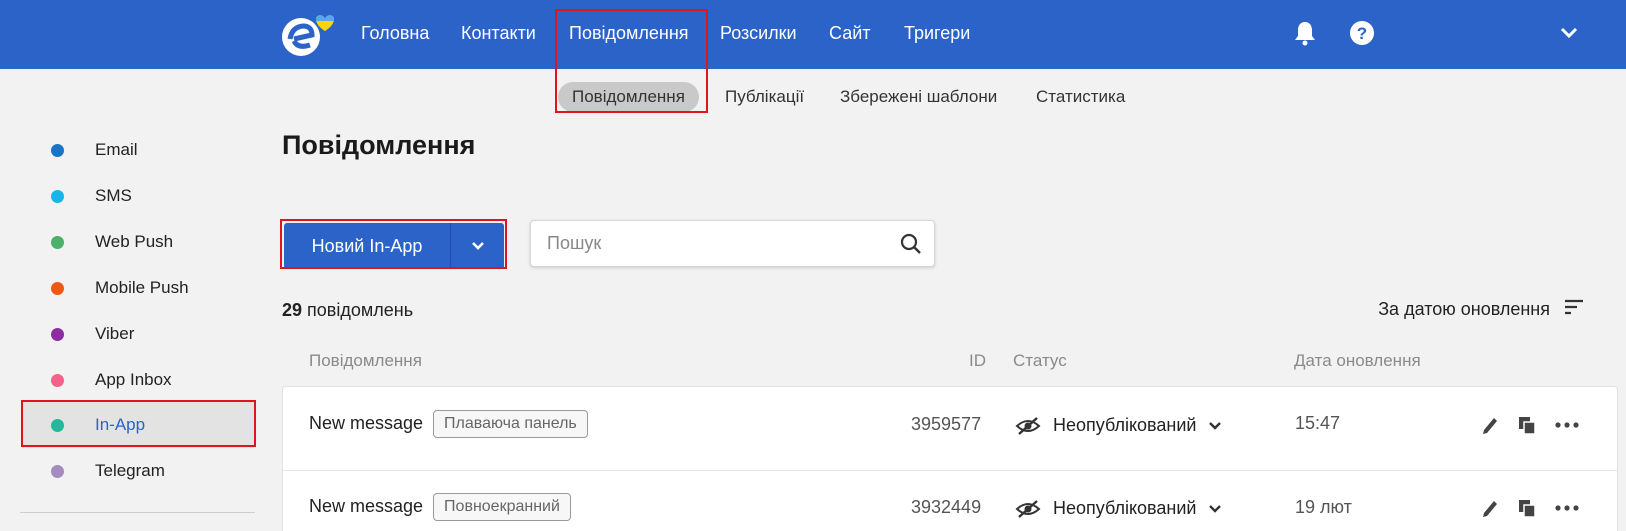 This screenshot has width=1626, height=531. Describe the element at coordinates (57, 425) in the screenshot. I see `in-app-dot-icon` at that location.